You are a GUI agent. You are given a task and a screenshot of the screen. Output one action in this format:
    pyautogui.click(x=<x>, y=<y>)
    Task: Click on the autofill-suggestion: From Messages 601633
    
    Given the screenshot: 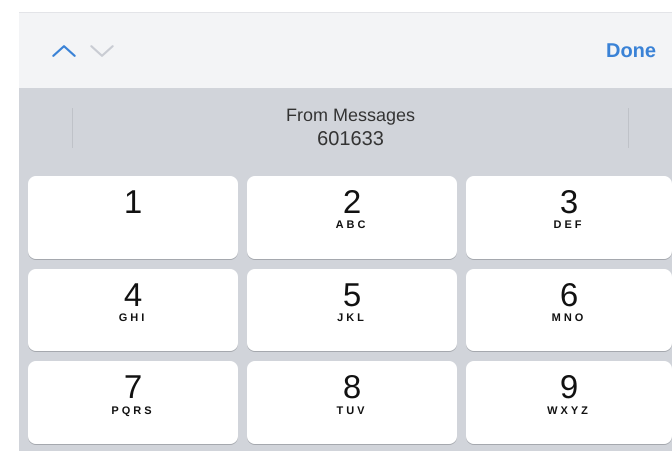 What is the action you would take?
    pyautogui.click(x=350, y=128)
    